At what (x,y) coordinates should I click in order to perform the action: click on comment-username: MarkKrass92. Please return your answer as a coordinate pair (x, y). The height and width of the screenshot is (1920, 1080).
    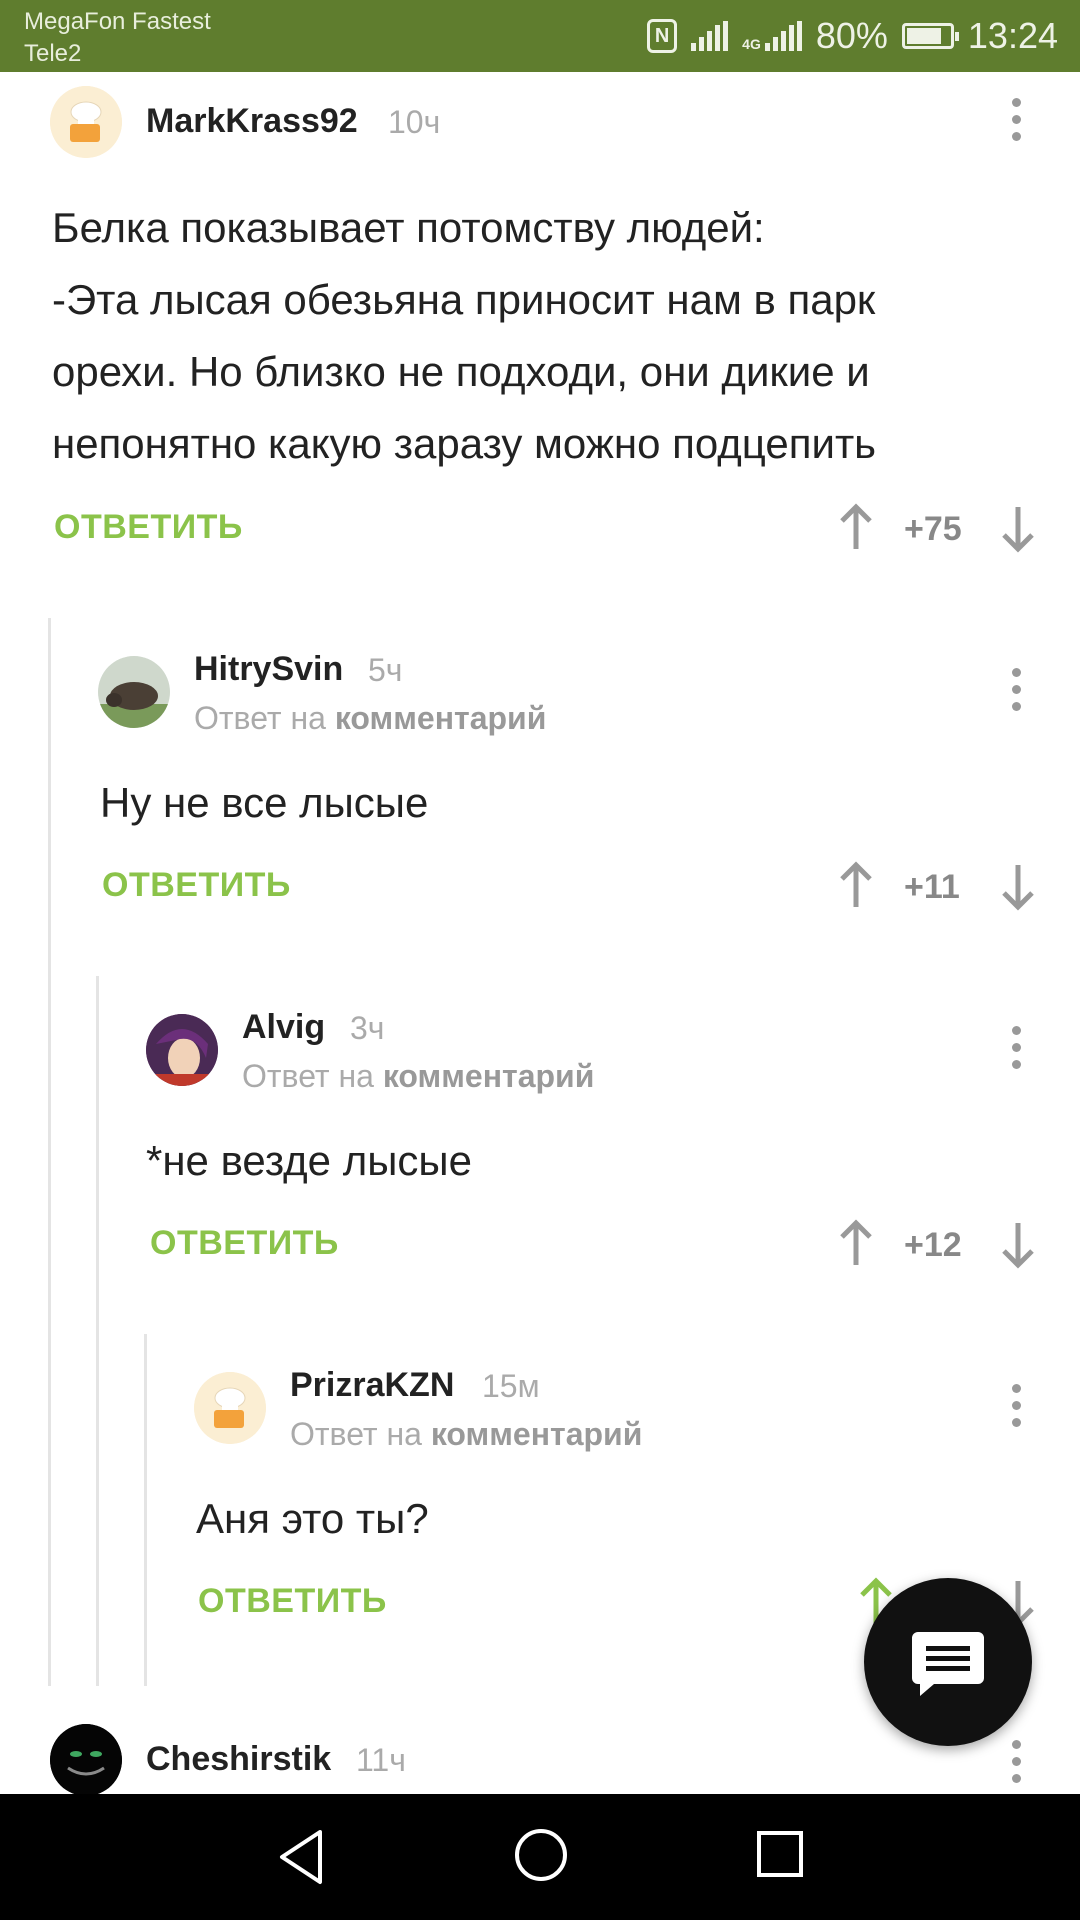
    Looking at the image, I should click on (252, 121).